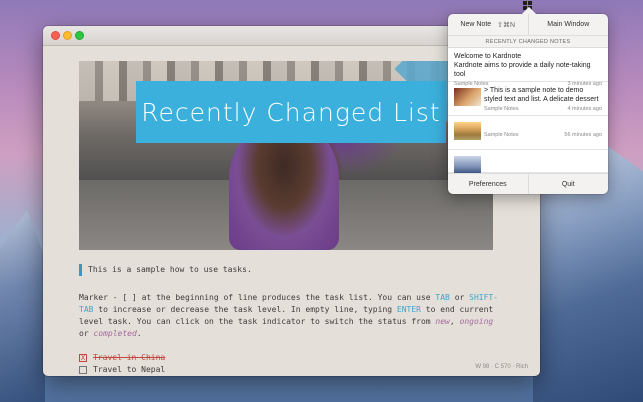 This screenshot has width=643, height=402. Describe the element at coordinates (568, 184) in the screenshot. I see `quit-button: Quit` at that location.